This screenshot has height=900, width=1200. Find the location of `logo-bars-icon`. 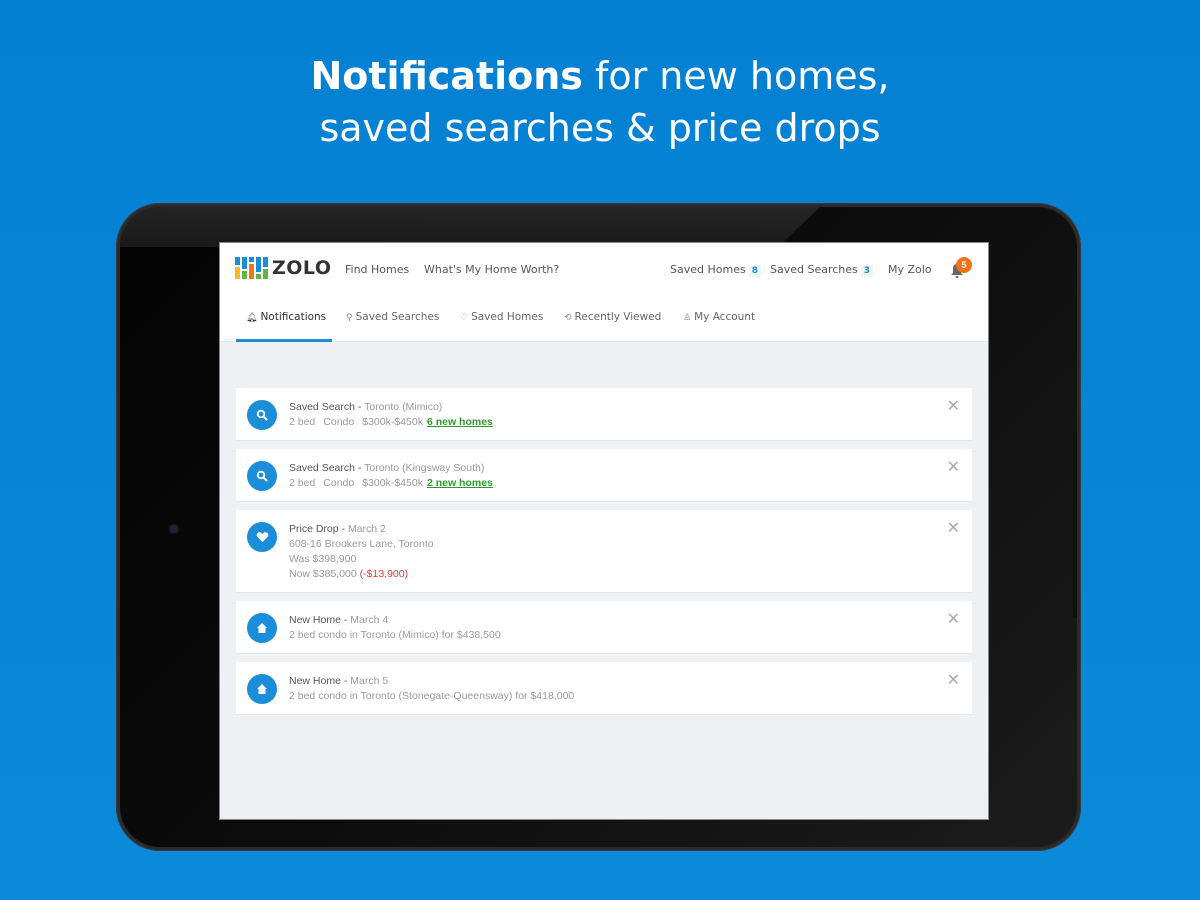

logo-bars-icon is located at coordinates (251, 268).